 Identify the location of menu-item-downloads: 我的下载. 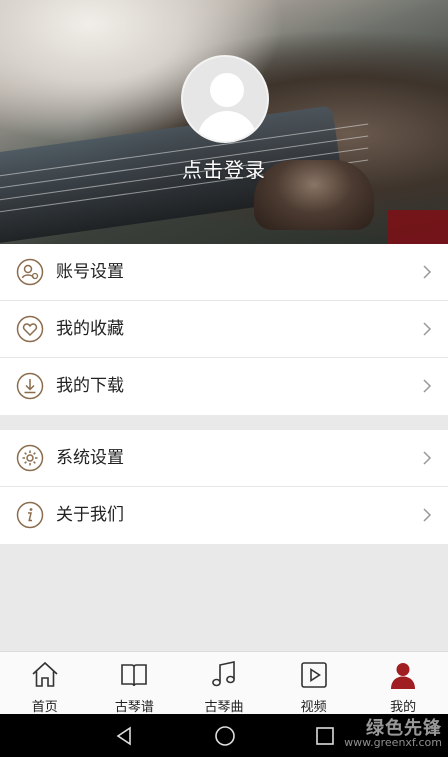
(224, 386).